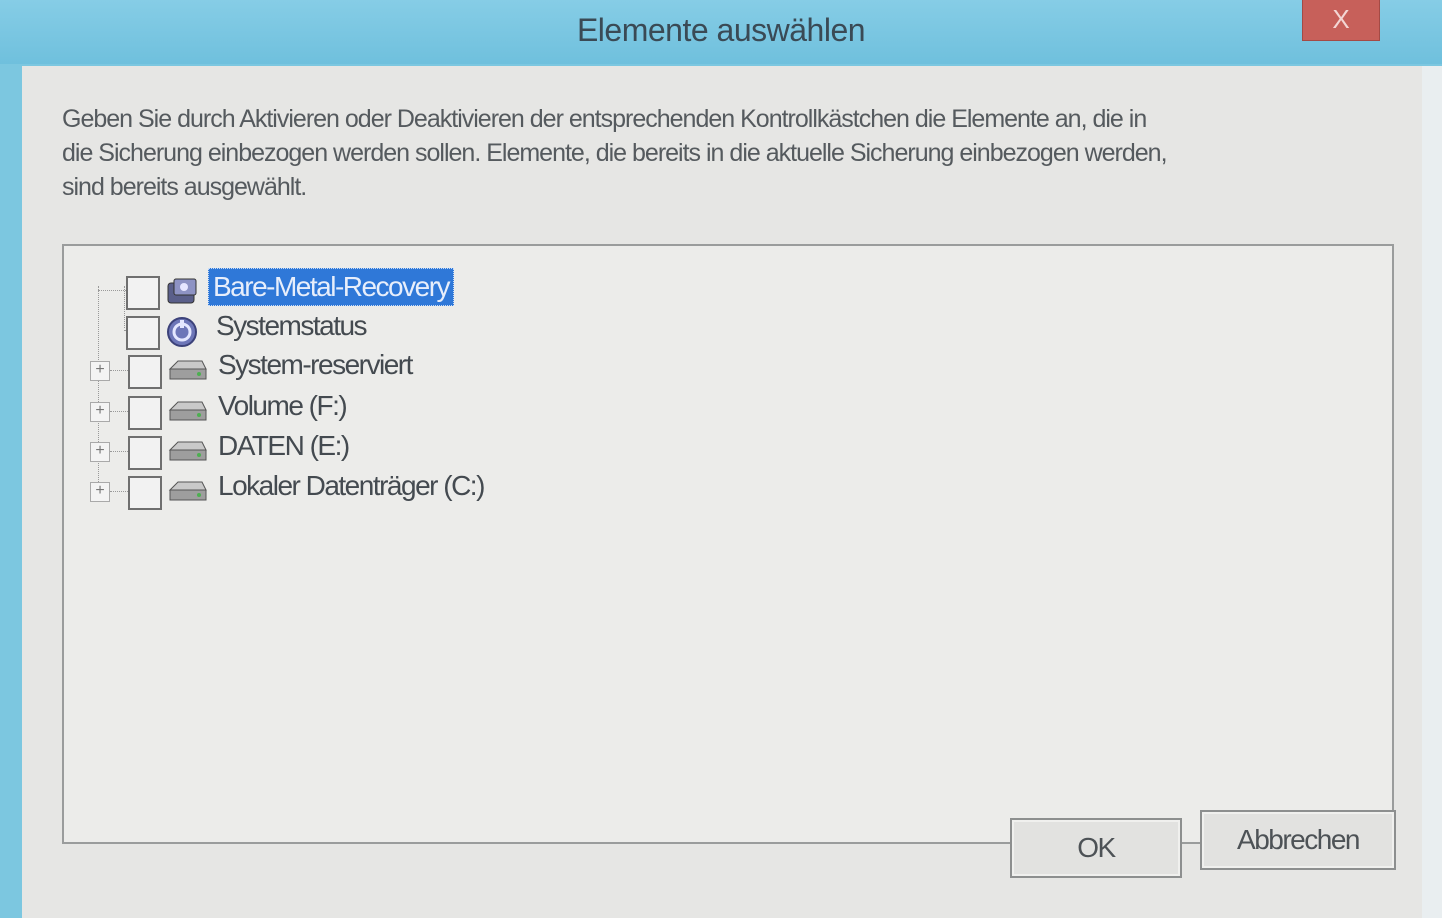 This screenshot has height=918, width=1442. Describe the element at coordinates (283, 446) in the screenshot. I see `tree-item-label: DATEN (E:)` at that location.